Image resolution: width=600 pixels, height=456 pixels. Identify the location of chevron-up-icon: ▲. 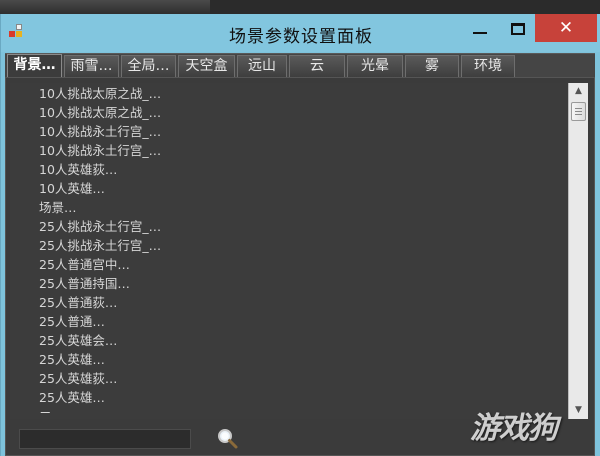
(578, 91).